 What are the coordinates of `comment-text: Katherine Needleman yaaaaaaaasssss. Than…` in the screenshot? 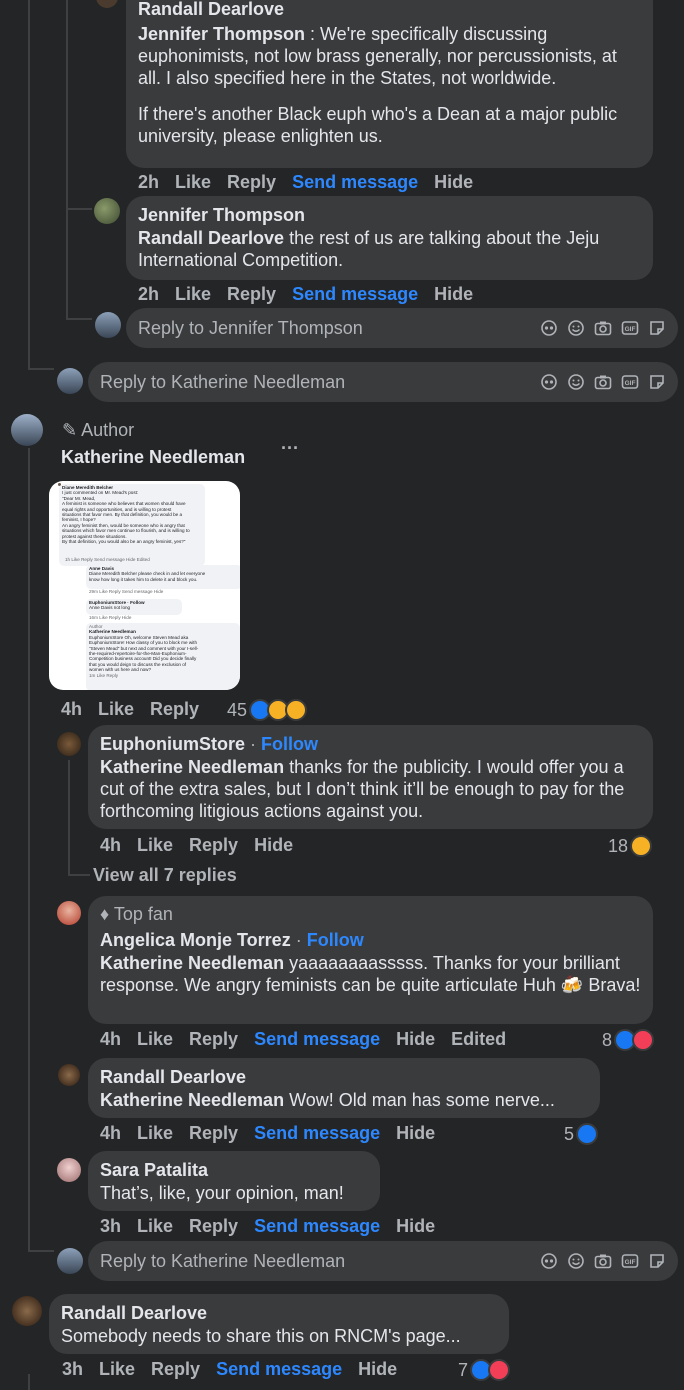 It's located at (370, 974).